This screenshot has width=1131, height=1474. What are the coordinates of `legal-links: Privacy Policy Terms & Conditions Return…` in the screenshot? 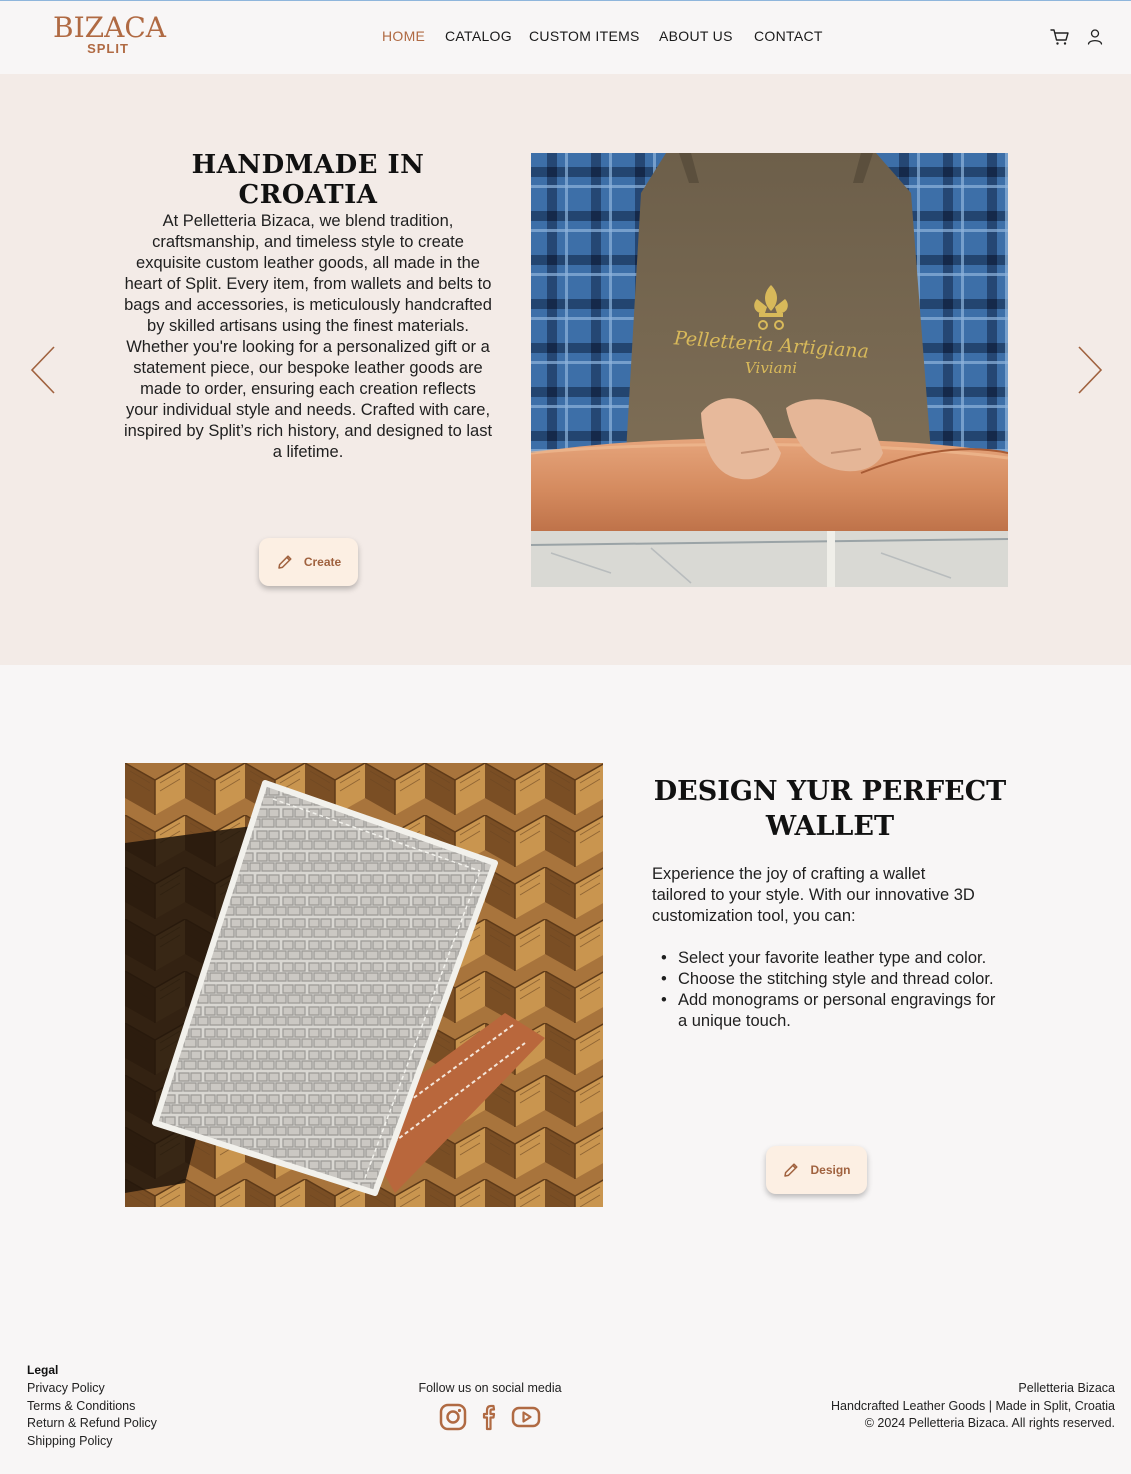 It's located at (92, 1415).